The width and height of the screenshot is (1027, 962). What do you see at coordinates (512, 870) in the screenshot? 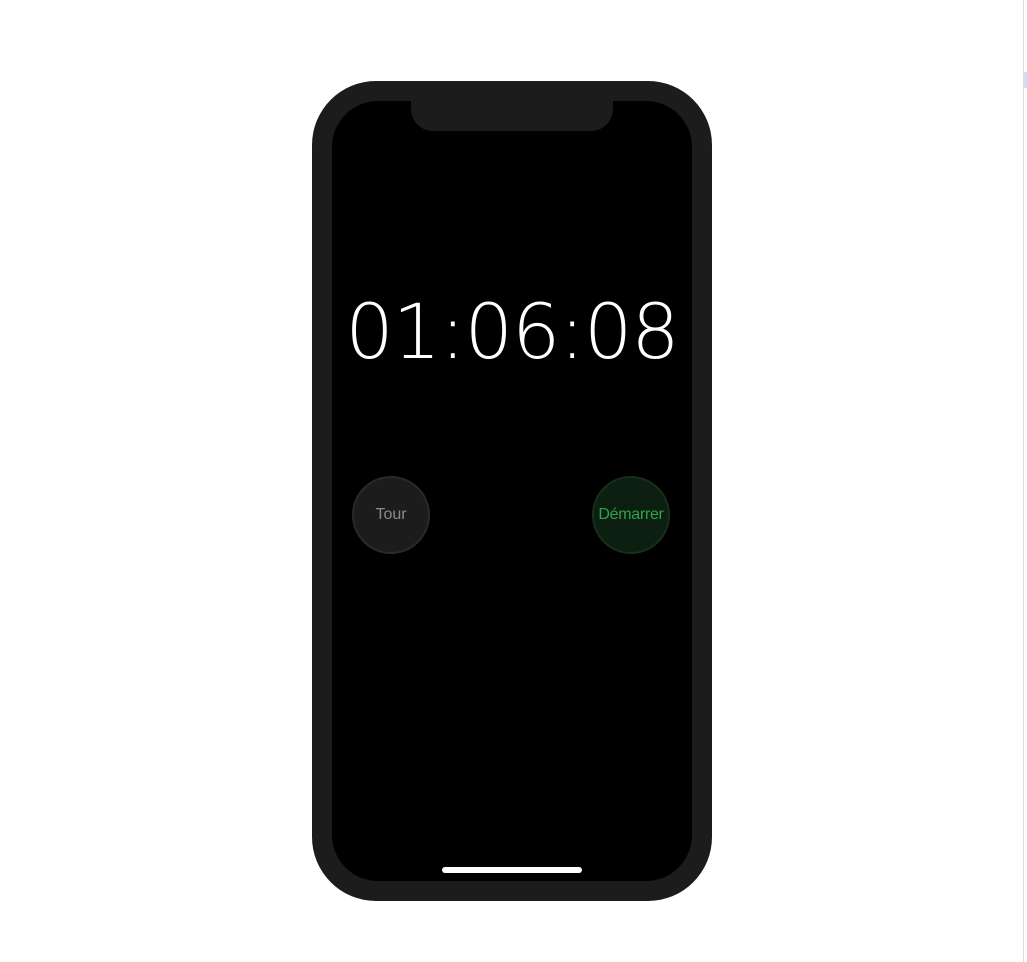
I see `home-indicator` at bounding box center [512, 870].